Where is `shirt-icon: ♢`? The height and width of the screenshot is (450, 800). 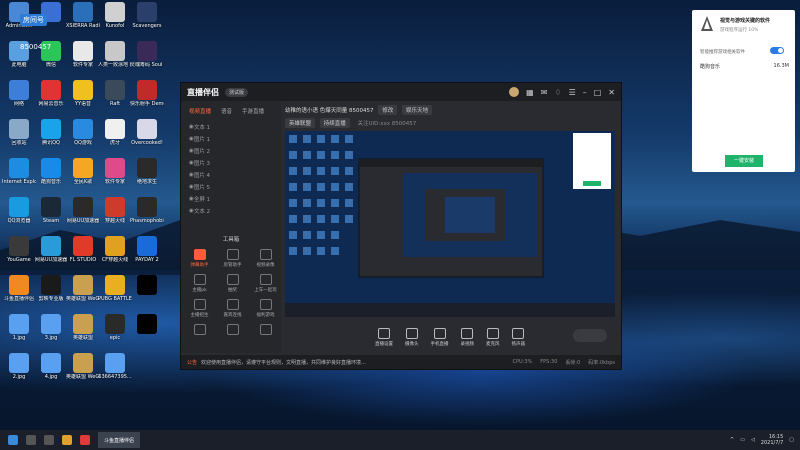
shirt-icon: ♢ is located at coordinates (557, 92).